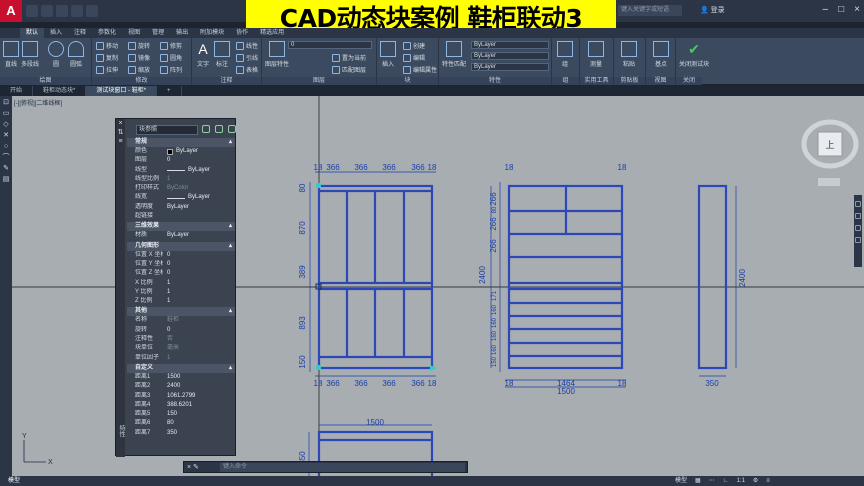  I want to click on insert-button: 插入, so click(388, 54).